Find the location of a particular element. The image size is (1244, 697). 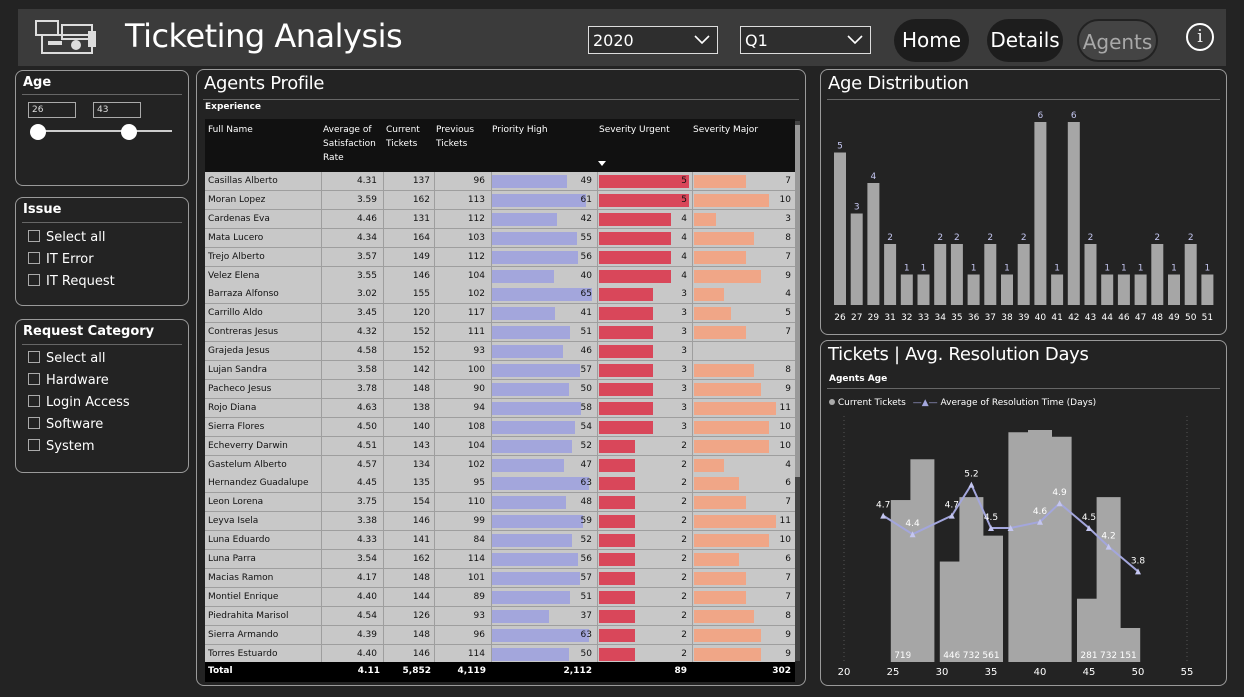

table-row: Echeverry Darwin 4.51 143 104 52 2 10 is located at coordinates (500, 446).